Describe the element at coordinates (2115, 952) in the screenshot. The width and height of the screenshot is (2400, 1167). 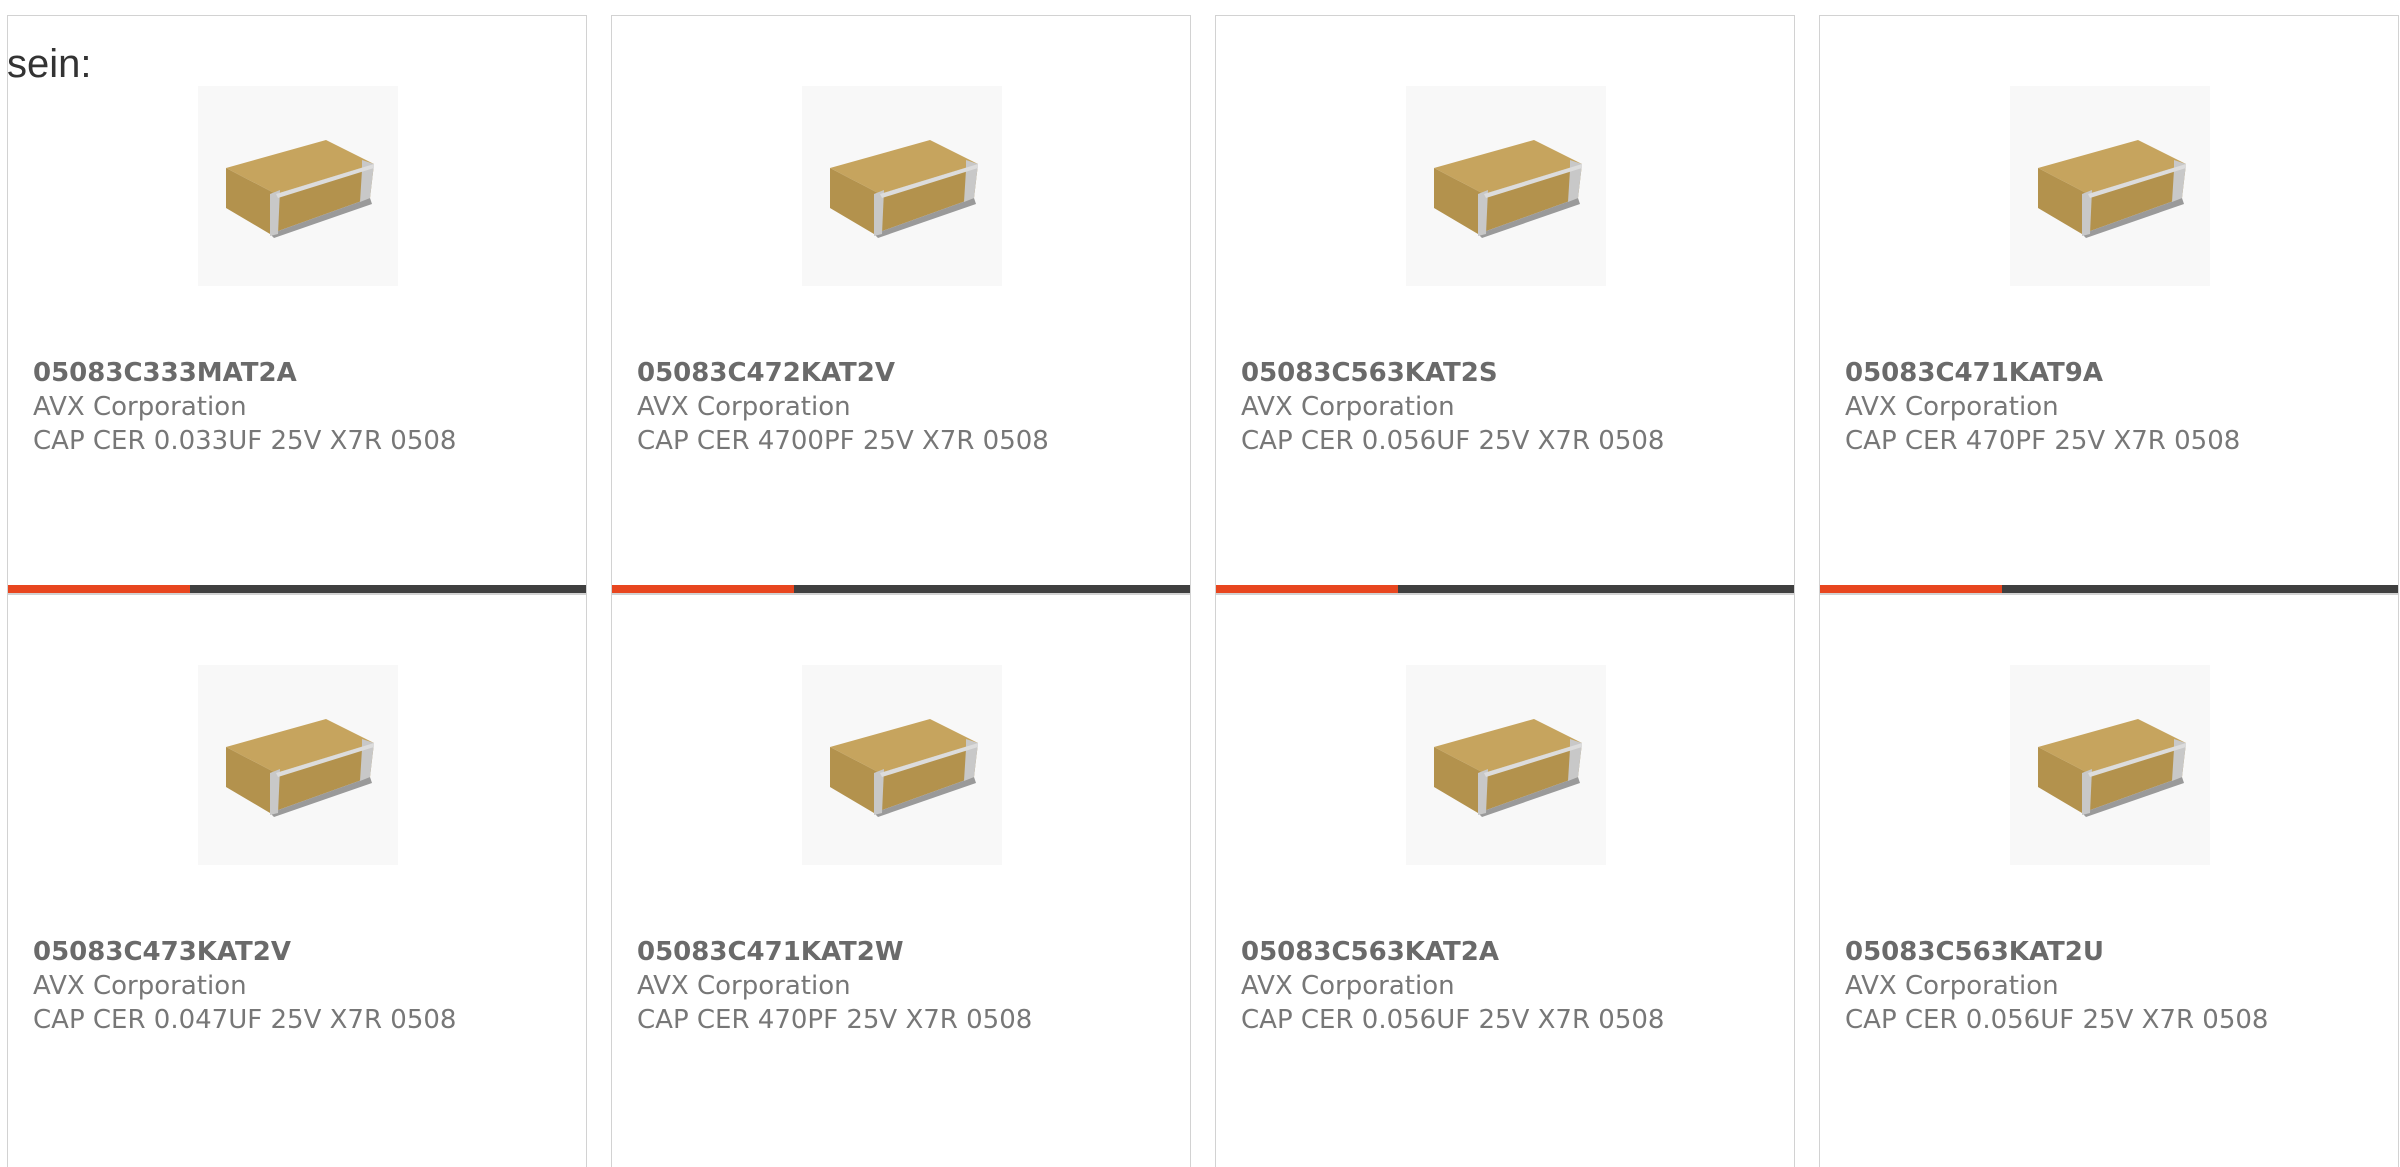
I see `part-number: 05083C563KAT2U` at that location.